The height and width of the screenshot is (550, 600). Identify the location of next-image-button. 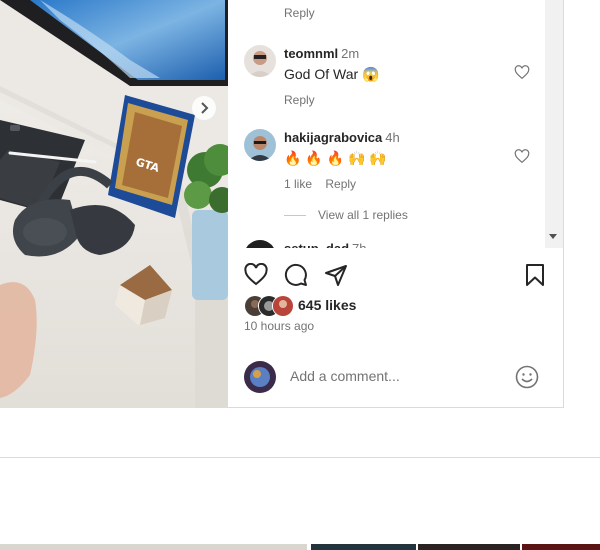
(204, 108).